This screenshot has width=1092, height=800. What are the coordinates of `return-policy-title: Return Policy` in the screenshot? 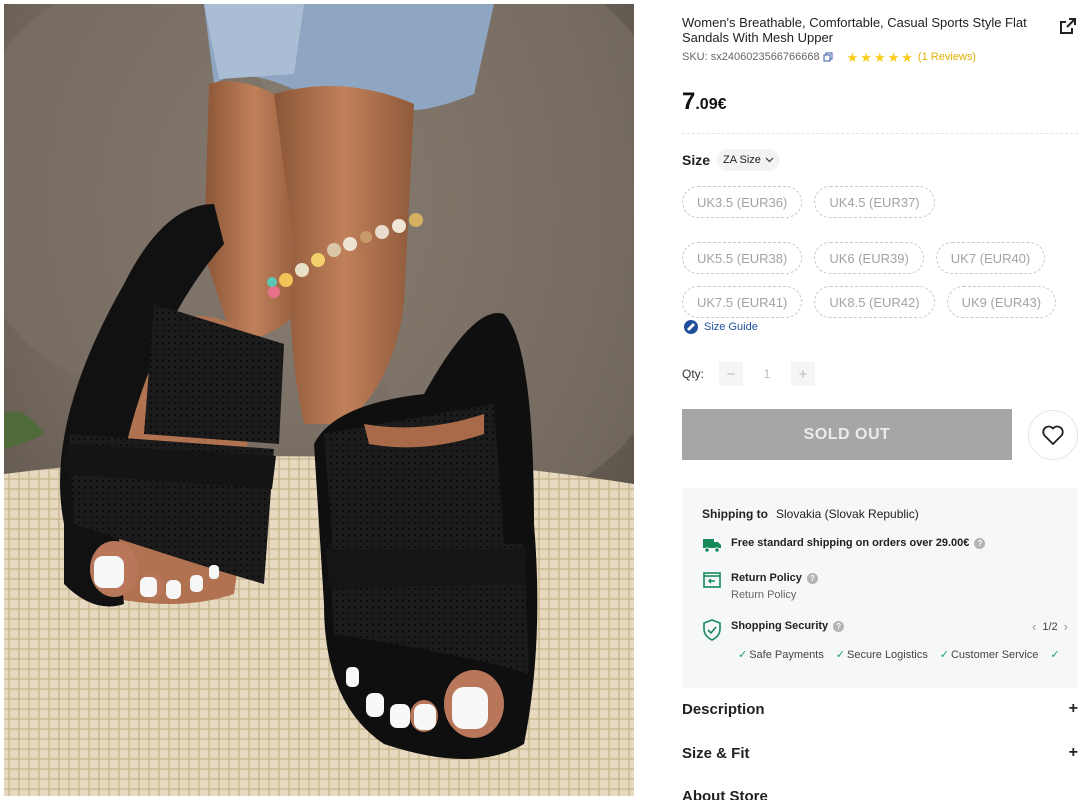 It's located at (766, 578).